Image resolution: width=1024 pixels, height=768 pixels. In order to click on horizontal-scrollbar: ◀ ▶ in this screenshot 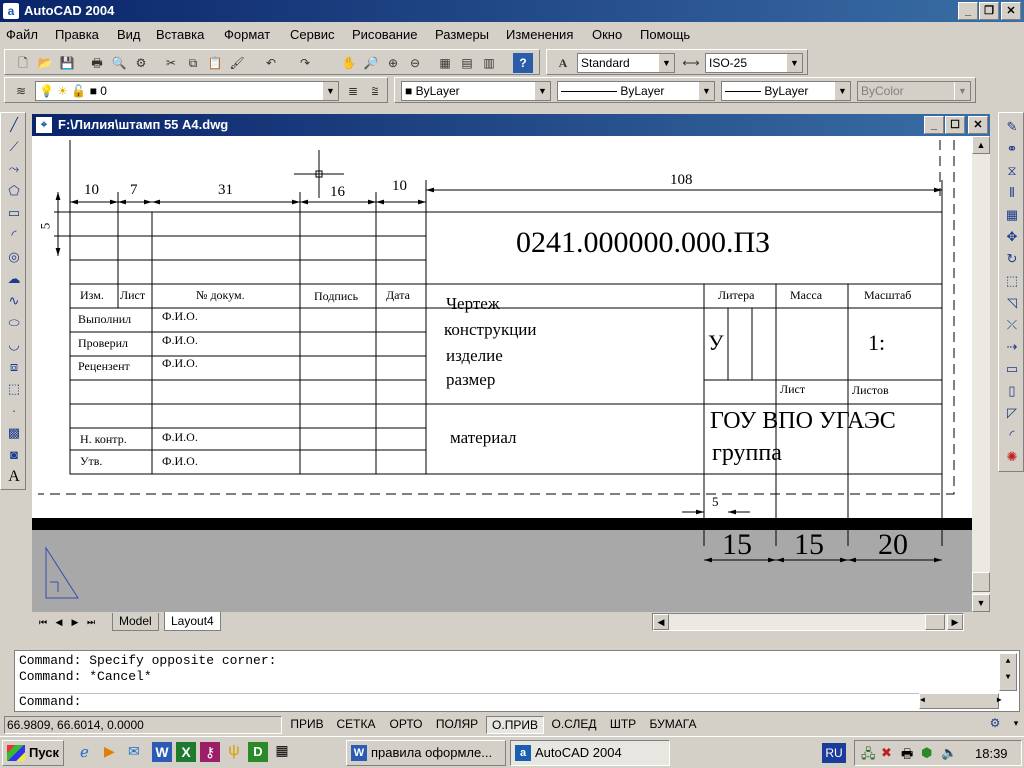, I will do `click(808, 622)`.